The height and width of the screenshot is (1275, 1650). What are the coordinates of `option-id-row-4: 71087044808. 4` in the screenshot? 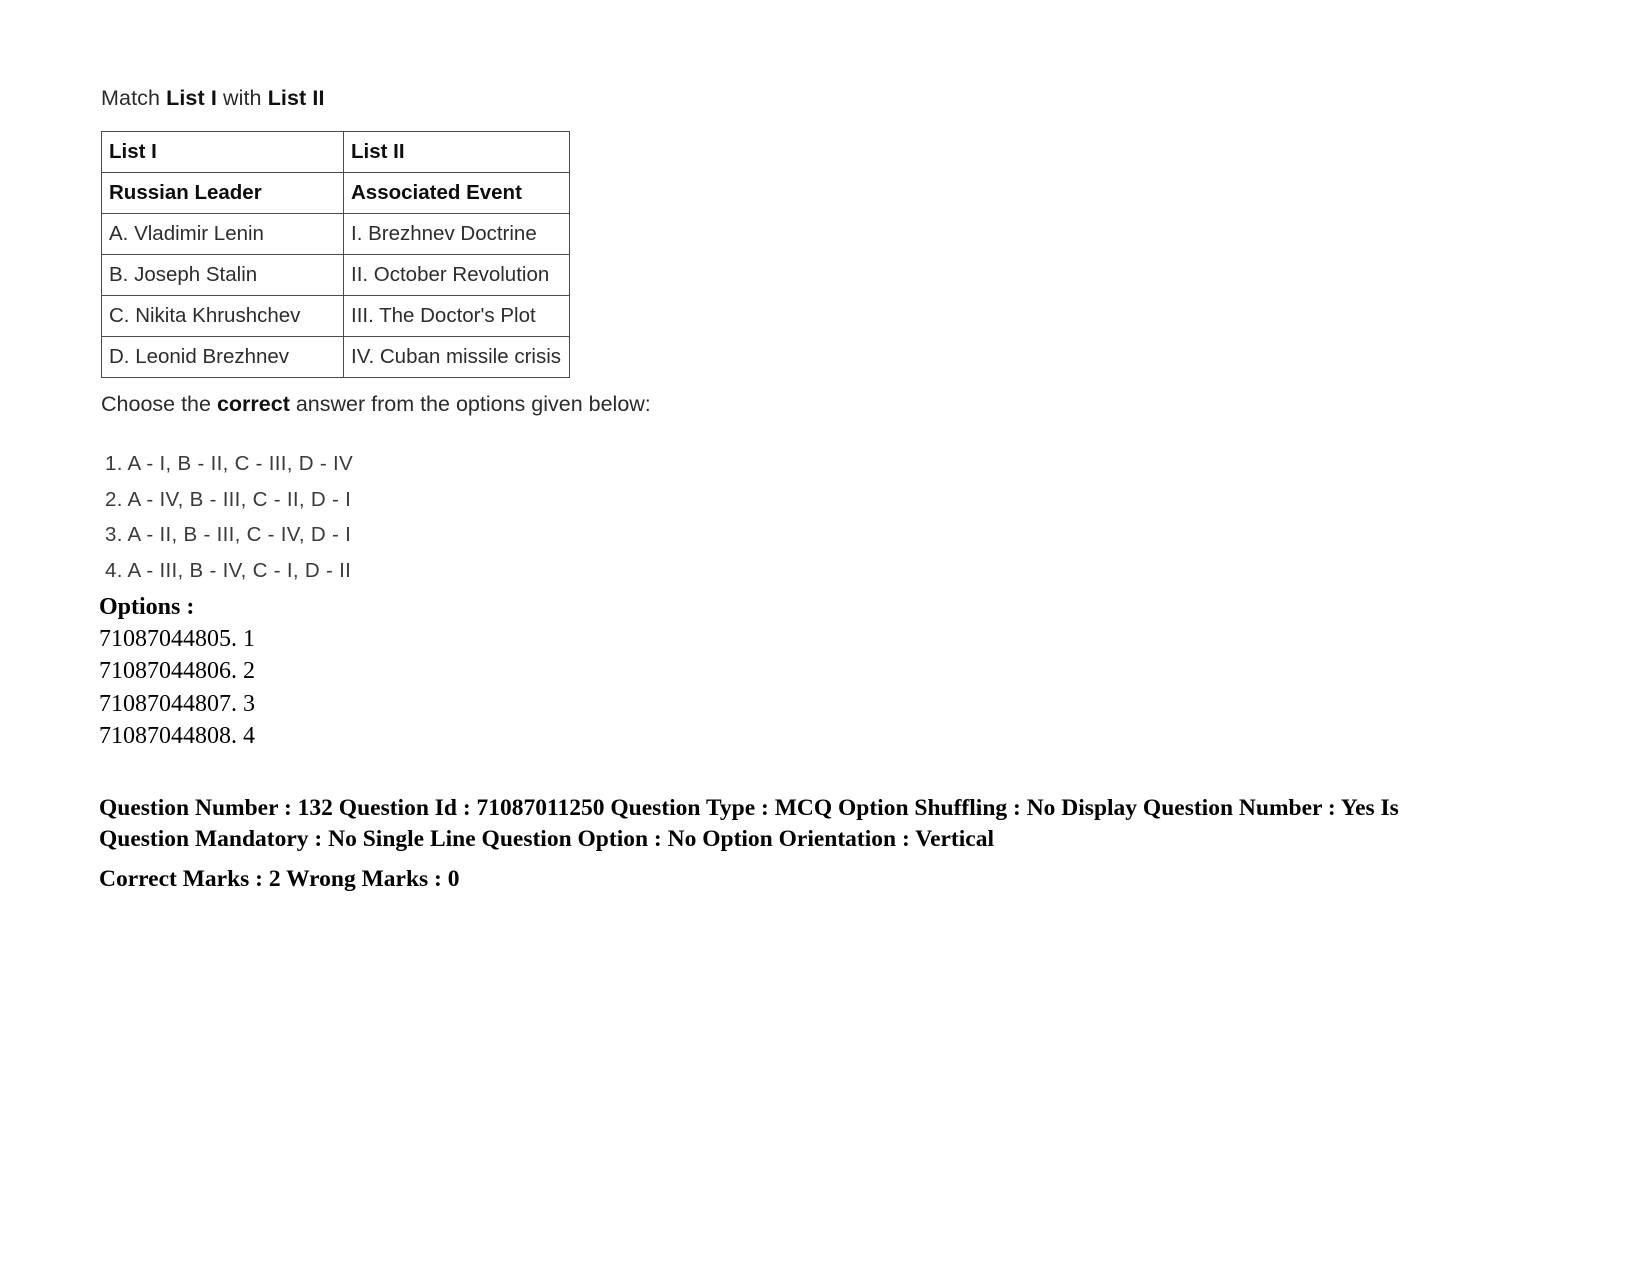 It's located at (177, 736).